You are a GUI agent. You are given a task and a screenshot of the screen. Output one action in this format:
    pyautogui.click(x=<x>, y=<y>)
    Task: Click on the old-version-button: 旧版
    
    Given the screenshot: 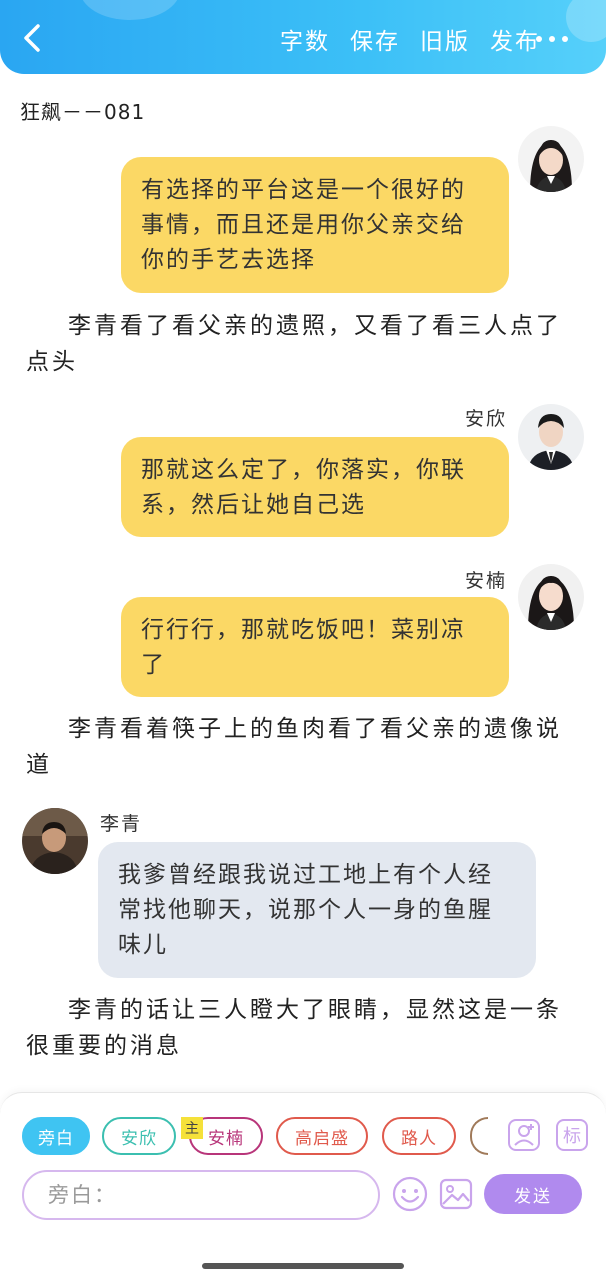 What is the action you would take?
    pyautogui.click(x=445, y=39)
    